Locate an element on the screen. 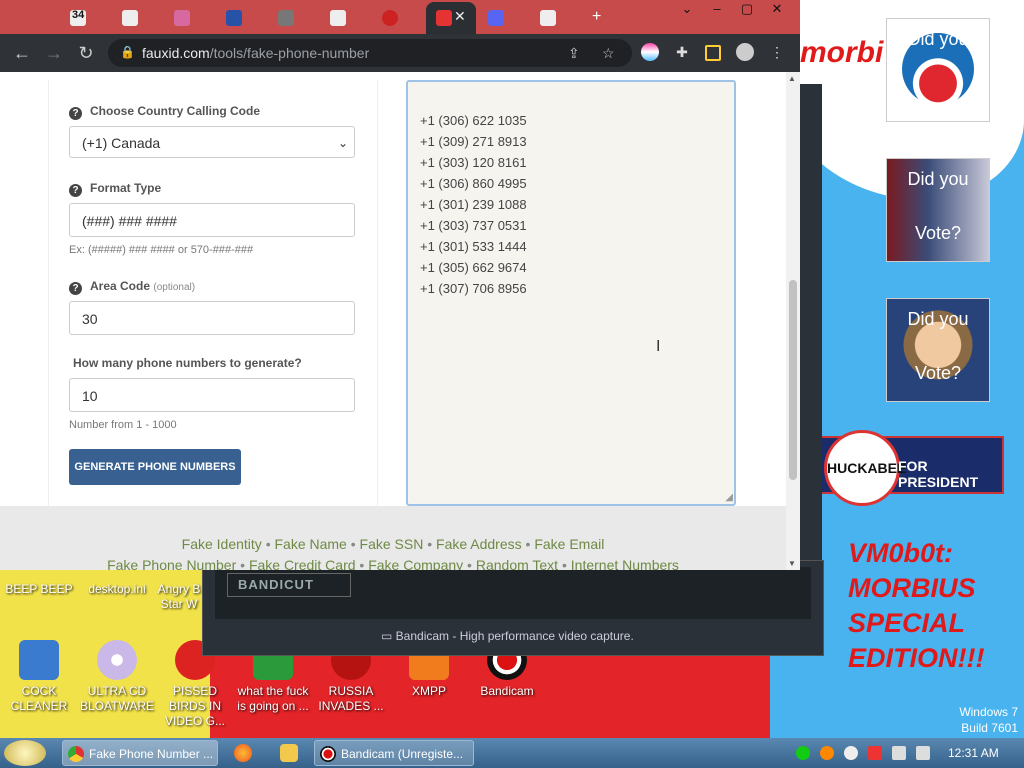  footer-link-fake-credit-card: Fake Credit Card is located at coordinates (302, 563).